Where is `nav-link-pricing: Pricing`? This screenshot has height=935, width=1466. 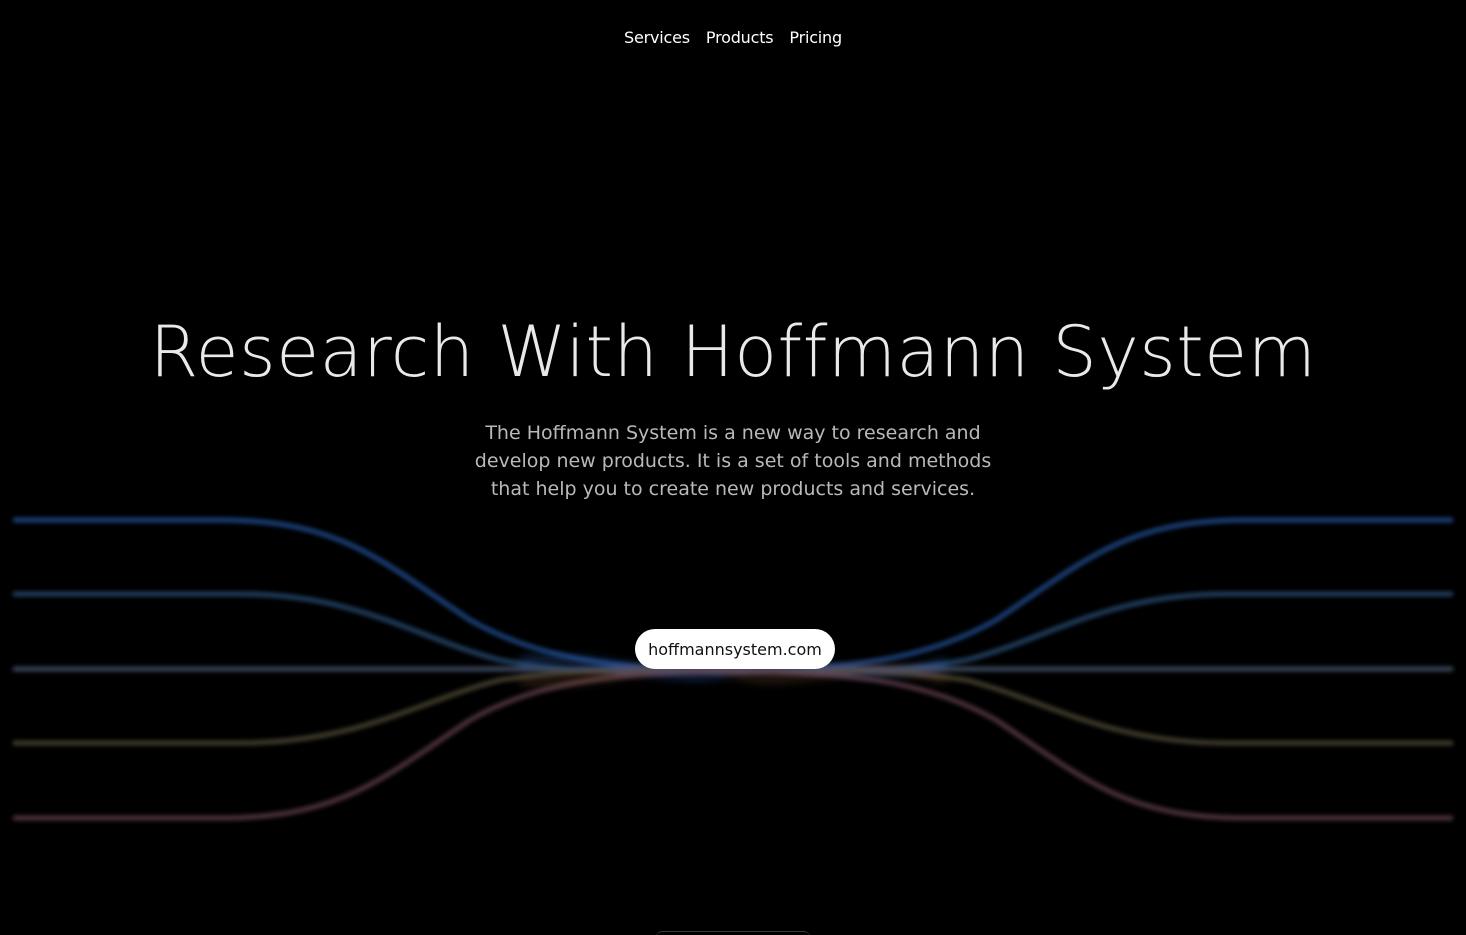
nav-link-pricing: Pricing is located at coordinates (815, 37).